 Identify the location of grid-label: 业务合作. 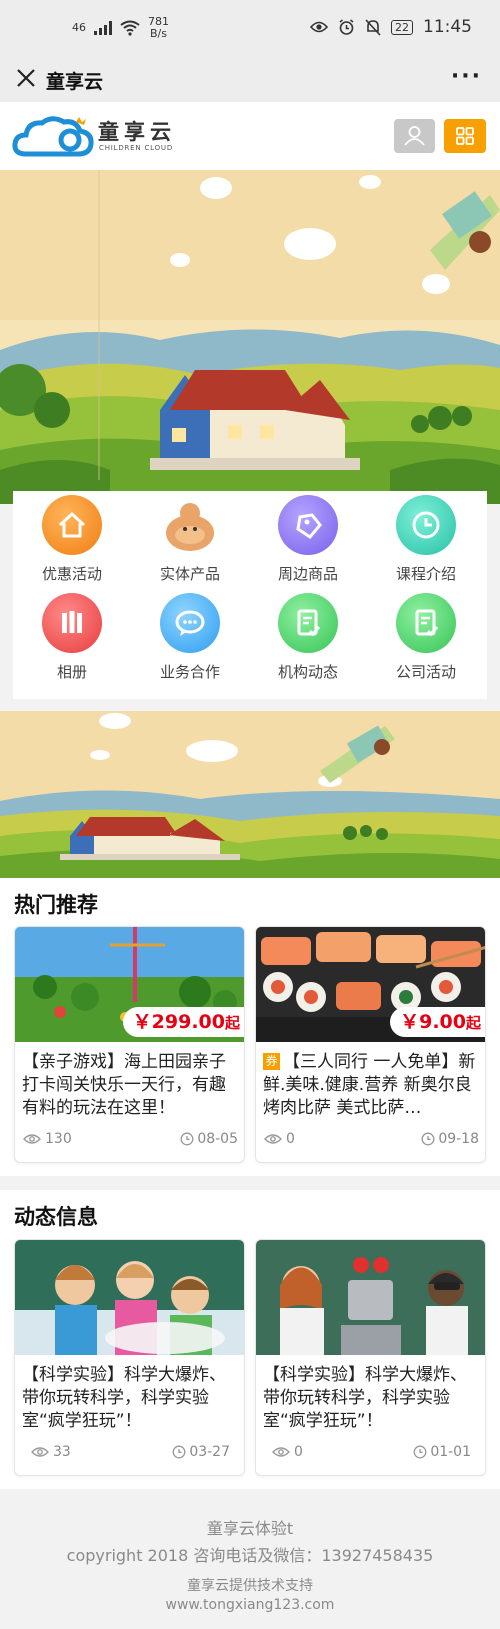
(189, 672).